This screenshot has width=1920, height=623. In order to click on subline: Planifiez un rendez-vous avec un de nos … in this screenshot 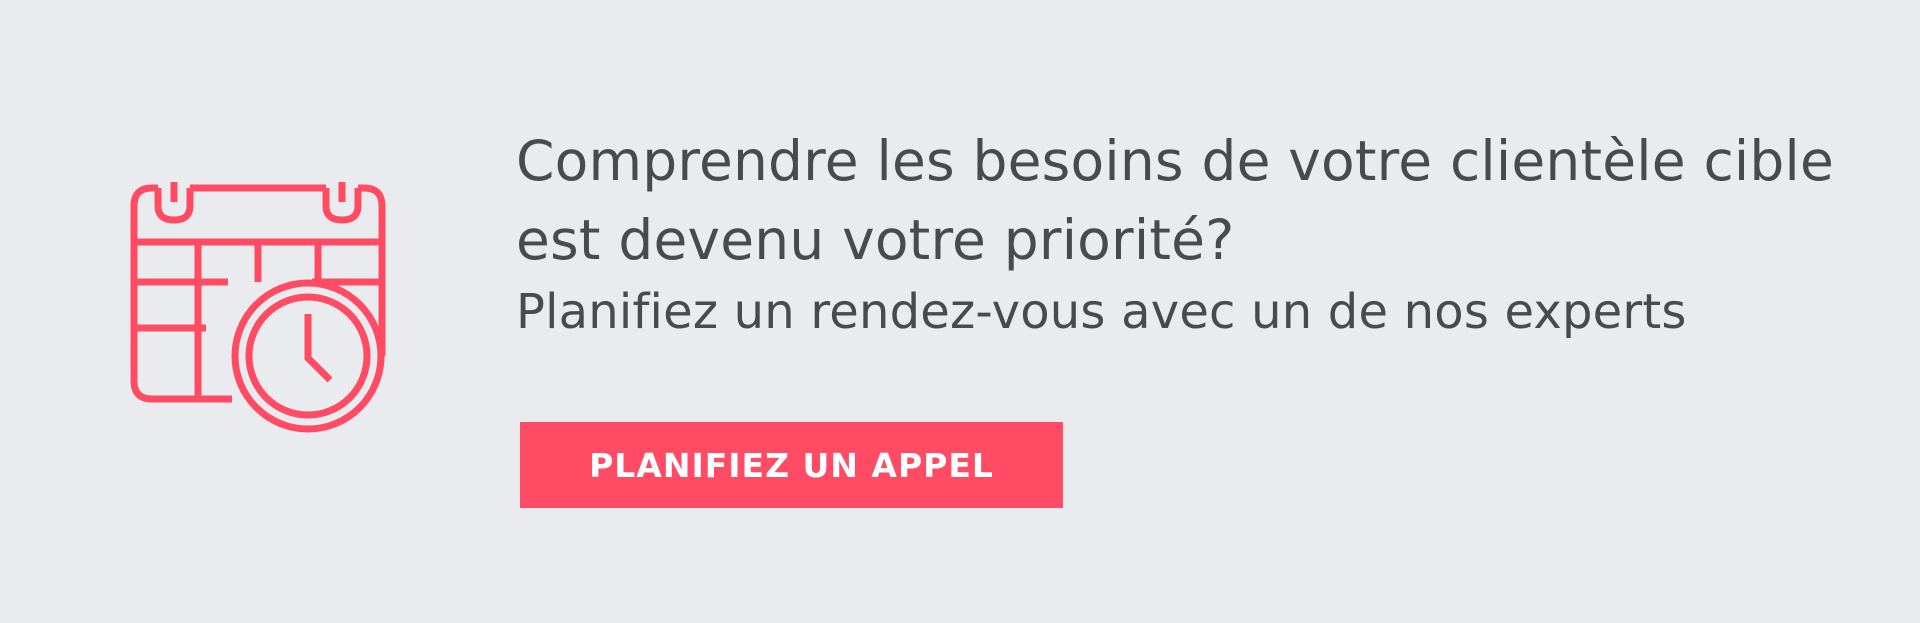, I will do `click(1101, 312)`.